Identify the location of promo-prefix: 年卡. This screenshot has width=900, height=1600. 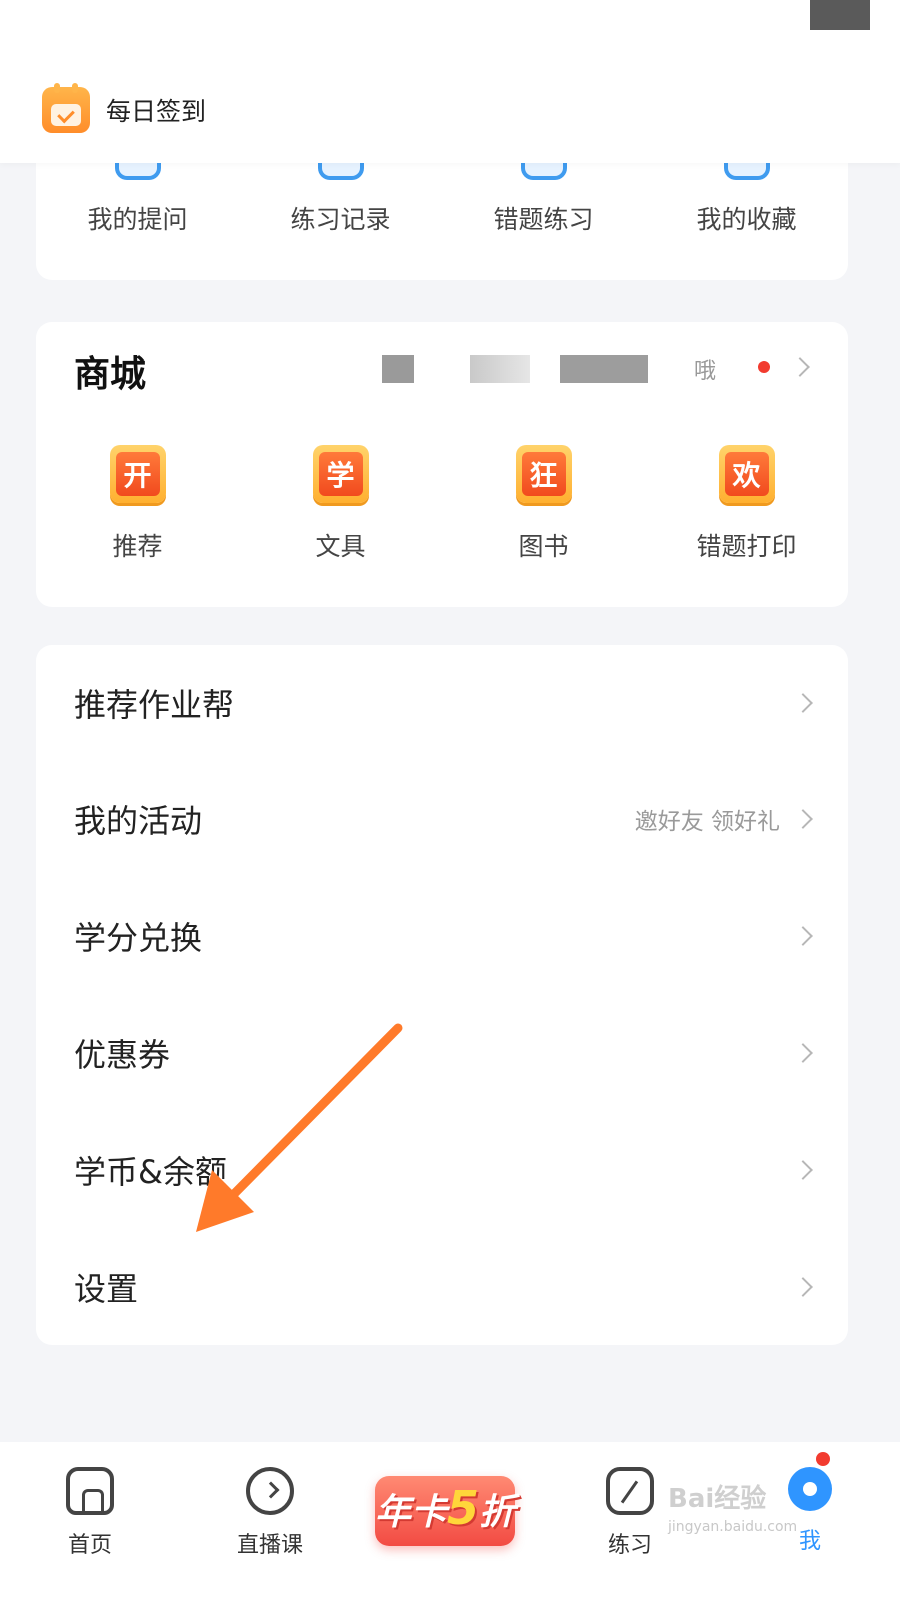
(410, 1512).